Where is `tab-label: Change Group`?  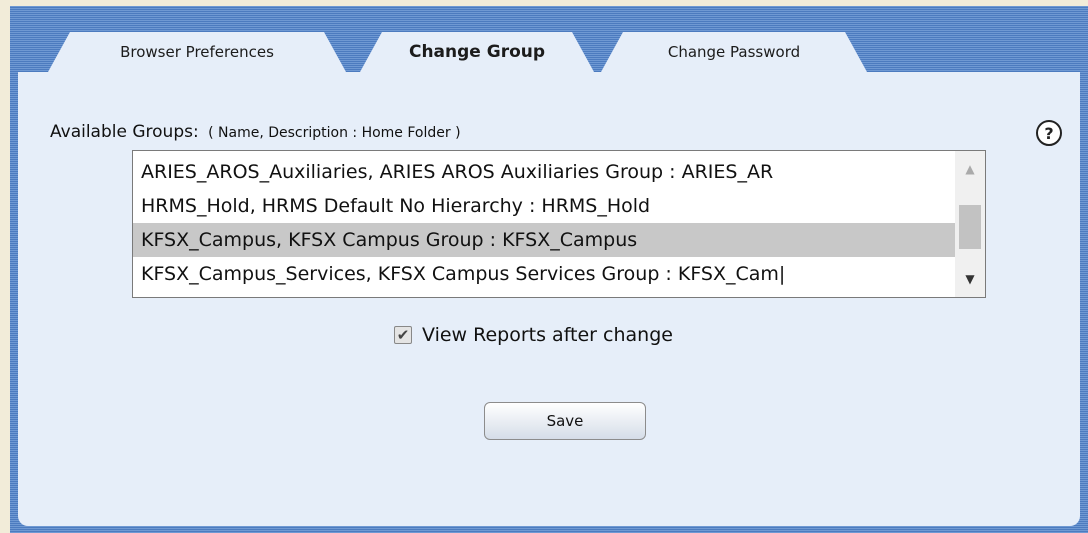
tab-label: Change Group is located at coordinates (477, 52).